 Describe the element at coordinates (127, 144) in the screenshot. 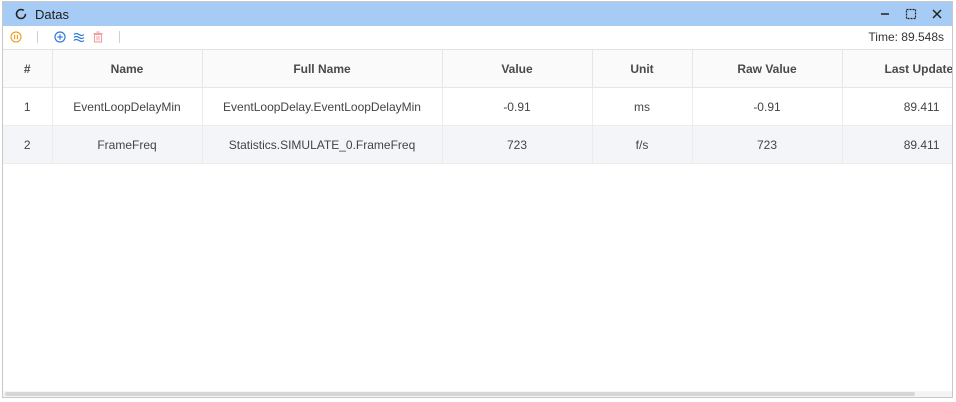

I see `cell-name: FrameFreq` at that location.